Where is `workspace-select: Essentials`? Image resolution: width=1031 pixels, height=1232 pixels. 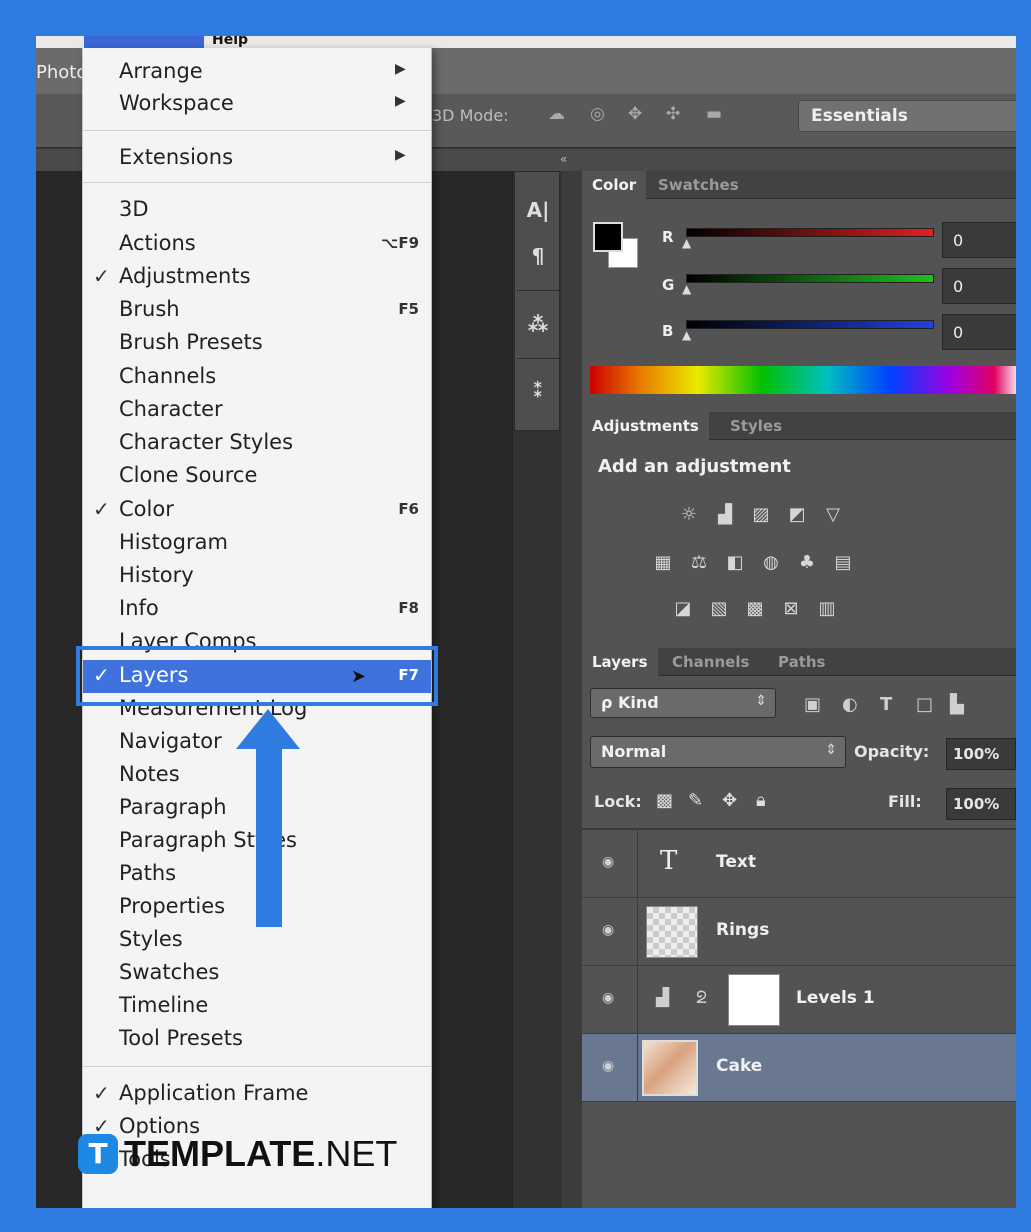 workspace-select: Essentials is located at coordinates (907, 116).